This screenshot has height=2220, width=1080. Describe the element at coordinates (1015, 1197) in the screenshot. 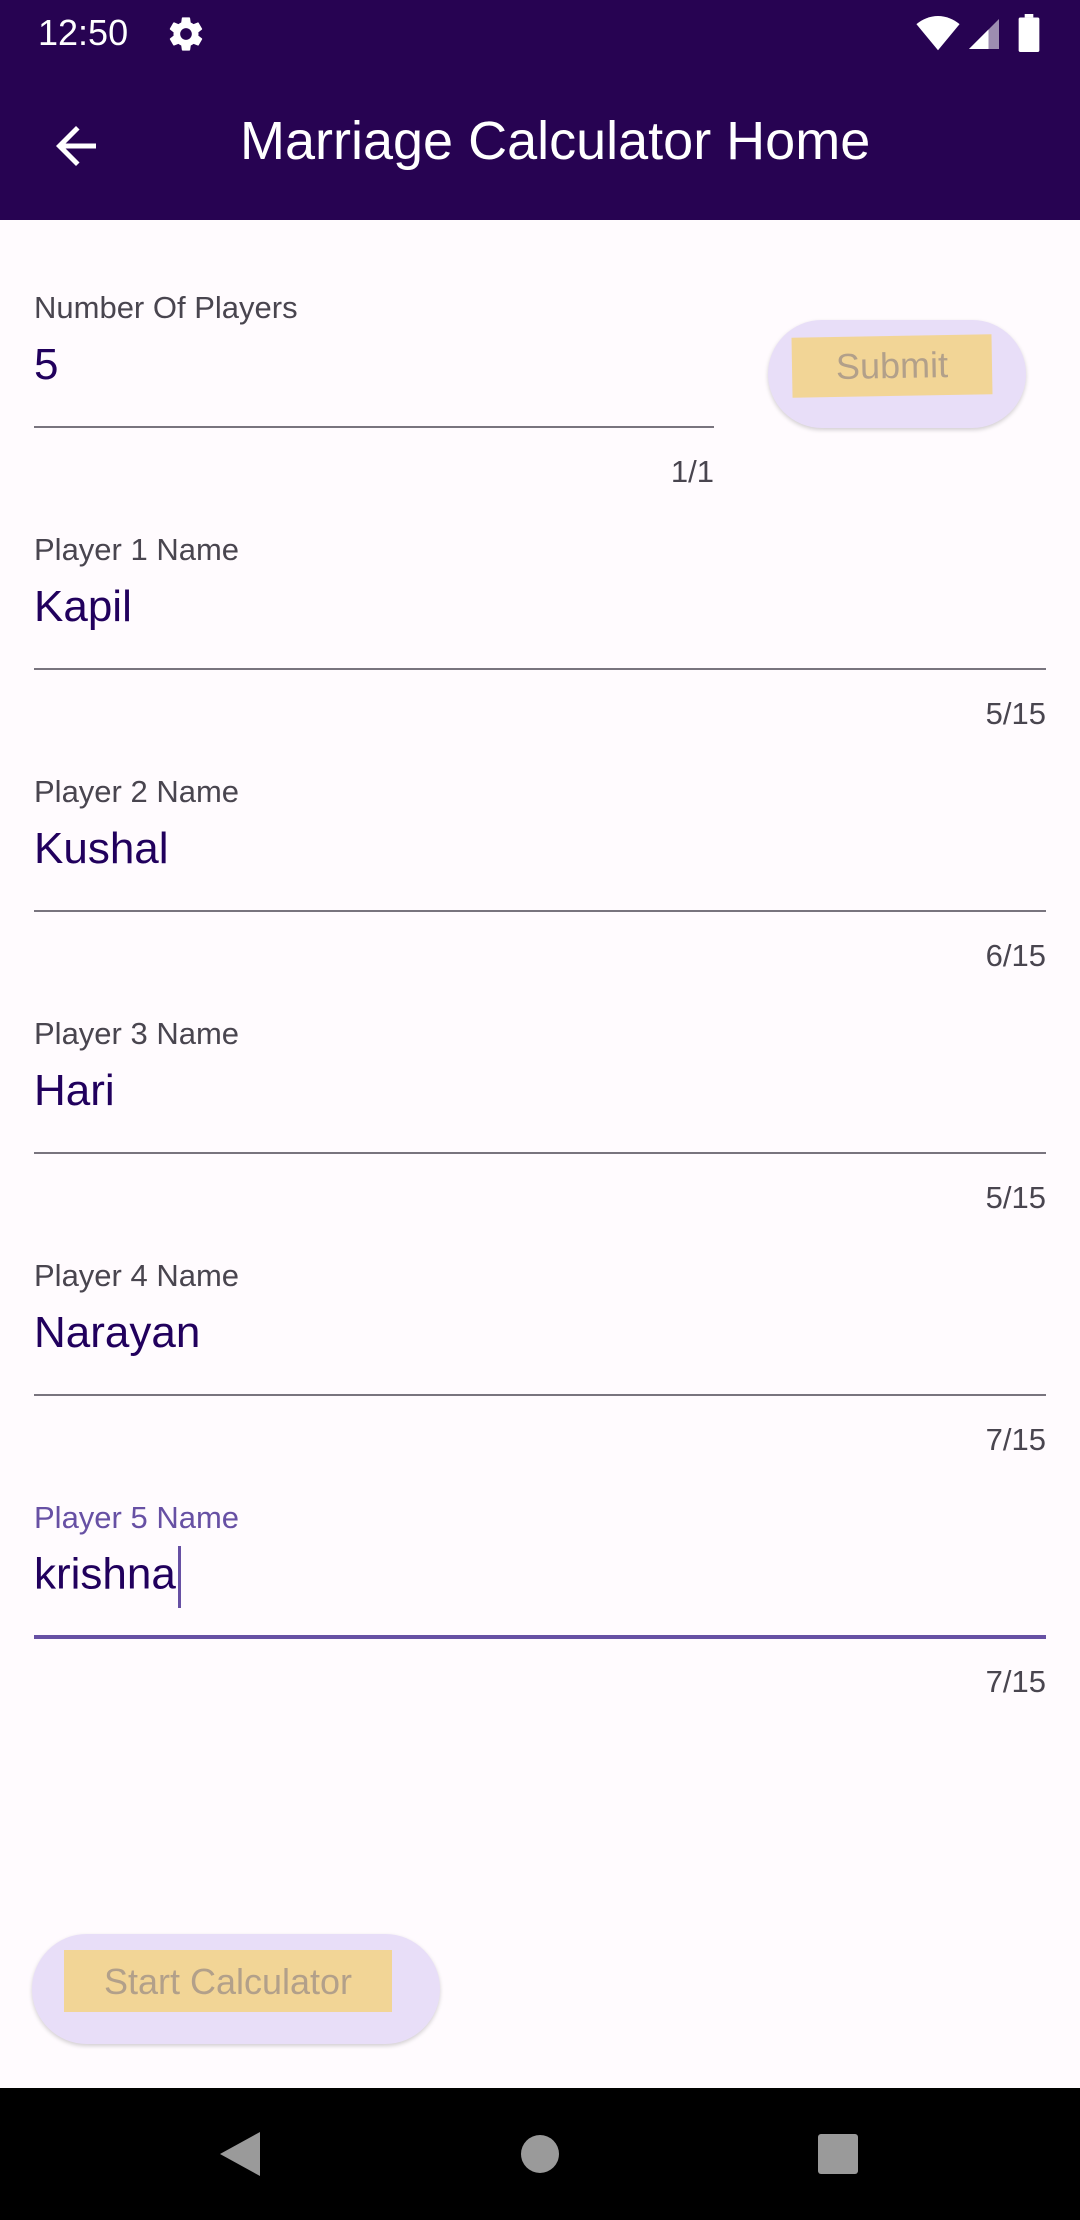

I see `player-3-name-counter: 5/15` at that location.